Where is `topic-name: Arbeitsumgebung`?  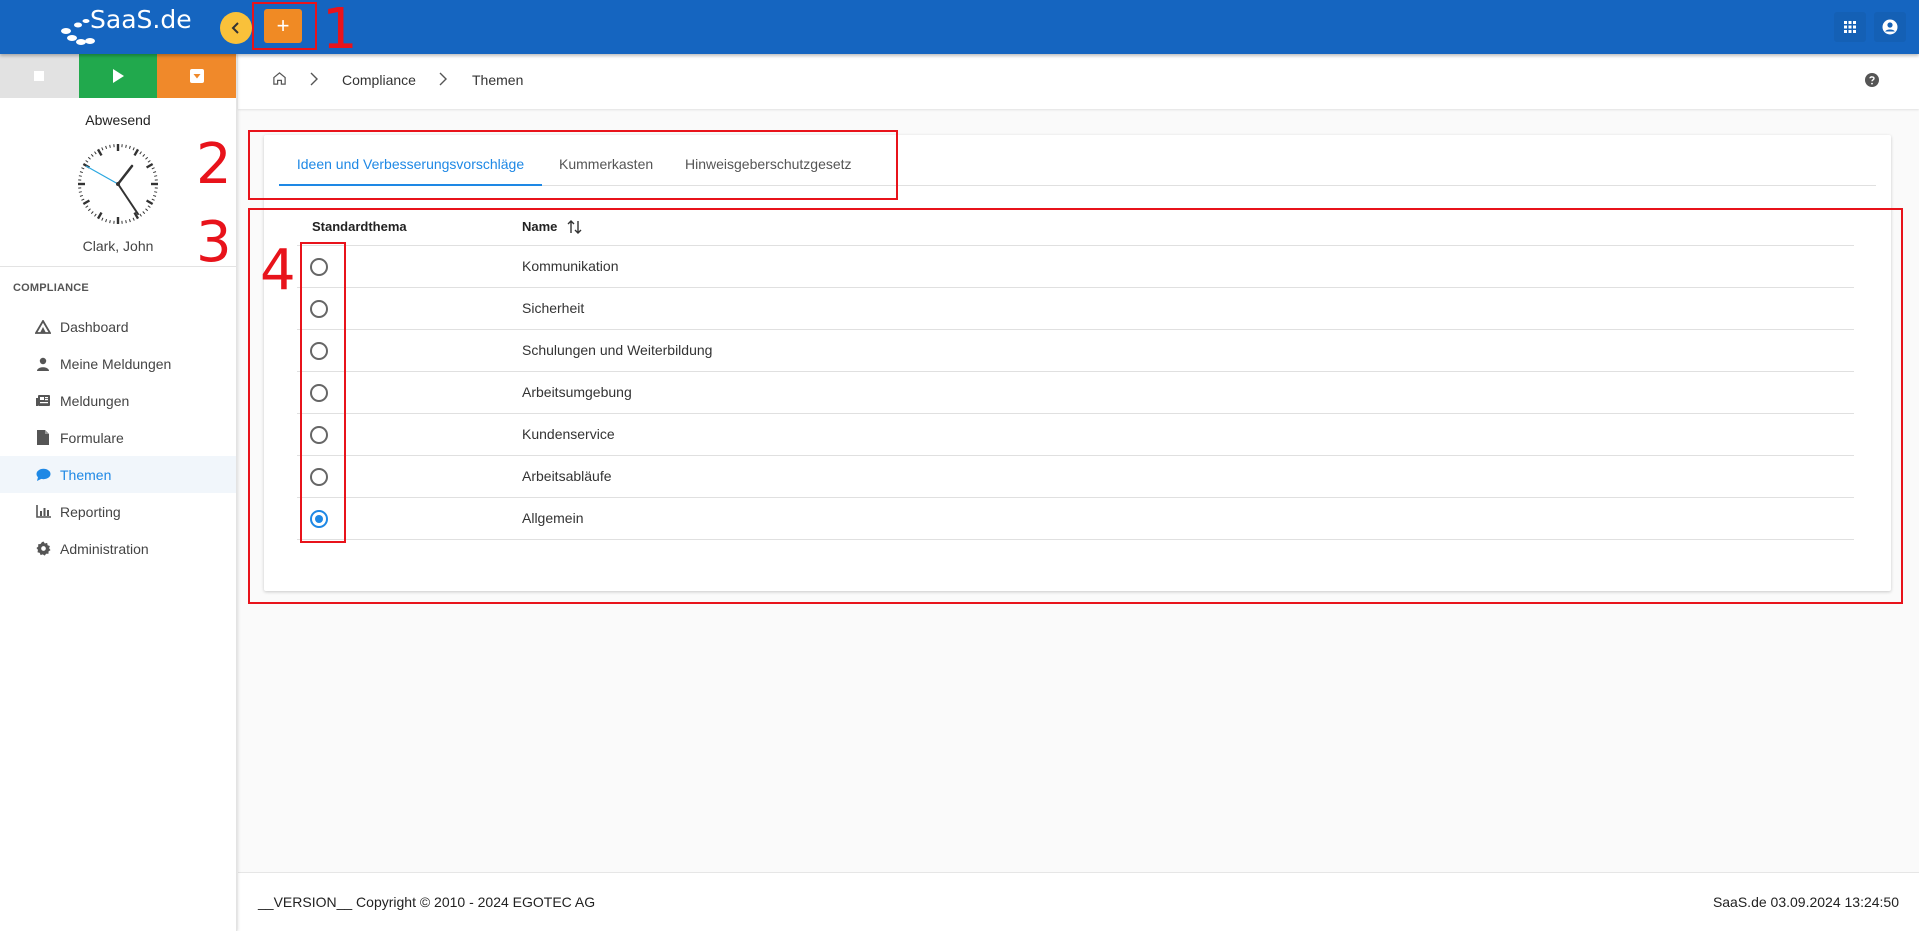 topic-name: Arbeitsumgebung is located at coordinates (577, 392).